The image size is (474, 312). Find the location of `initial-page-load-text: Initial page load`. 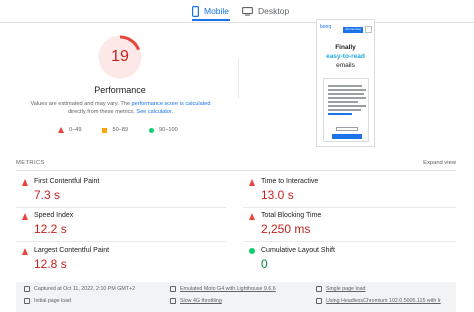

initial-page-load-text: Initial page load is located at coordinates (53, 301).